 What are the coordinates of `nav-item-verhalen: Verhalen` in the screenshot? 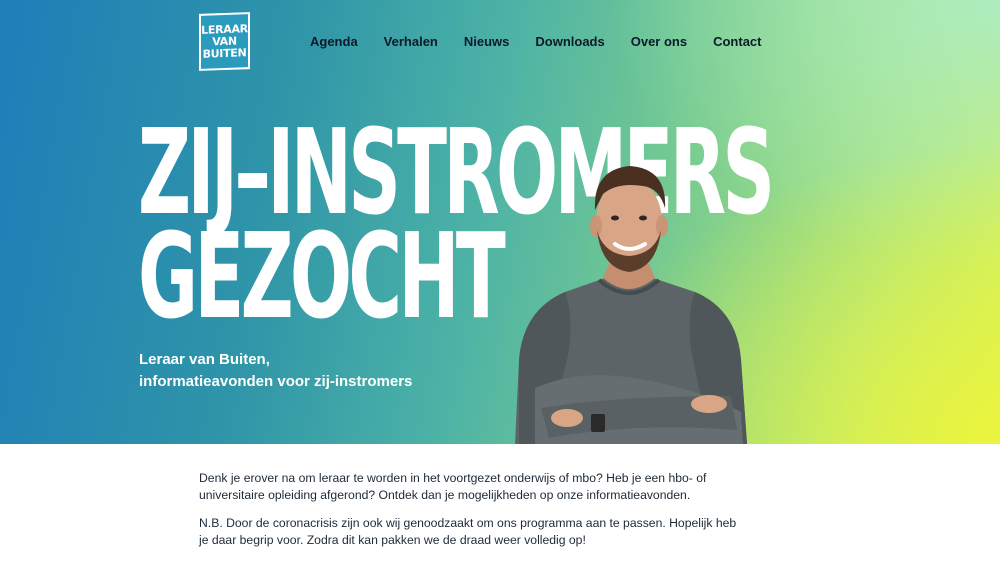 It's located at (411, 41).